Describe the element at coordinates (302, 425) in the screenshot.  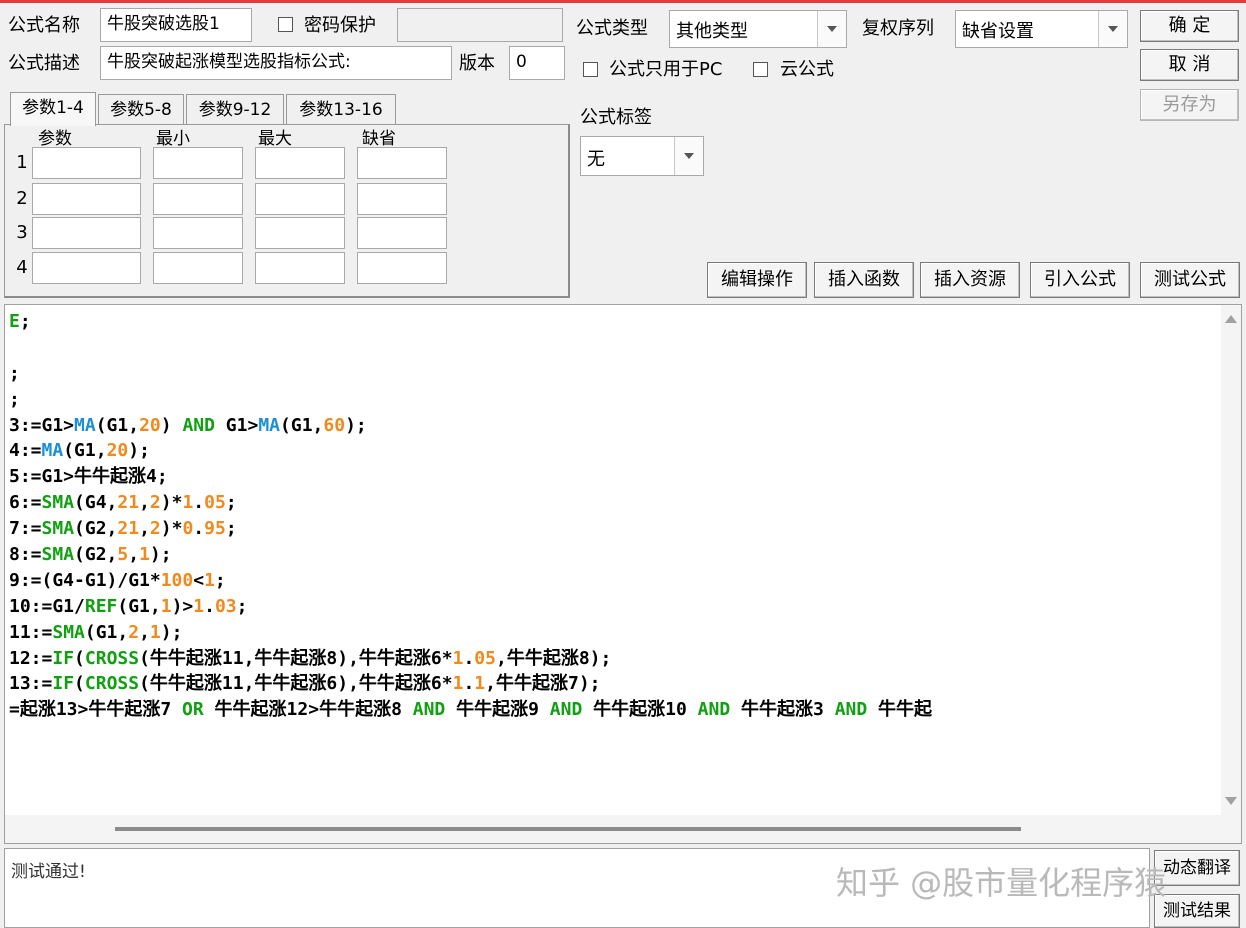
I see `code-token: (G1,` at that location.